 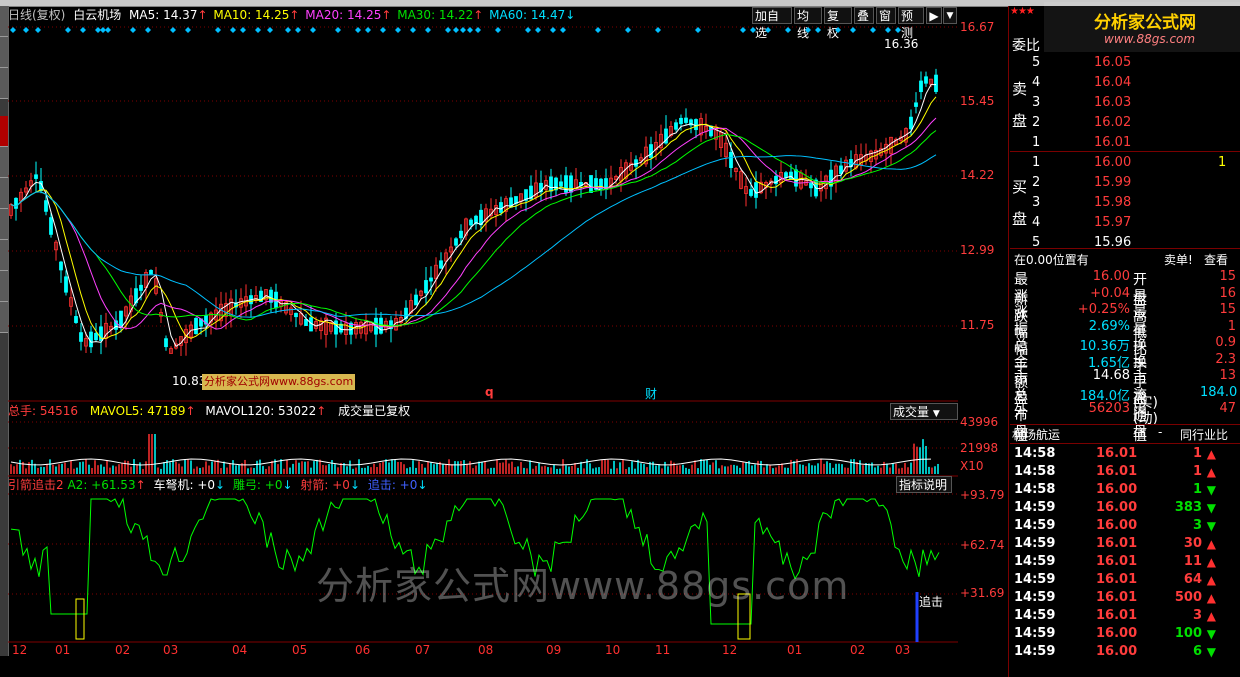 What do you see at coordinates (977, 250) in the screenshot?
I see `price-tick: 12.99` at bounding box center [977, 250].